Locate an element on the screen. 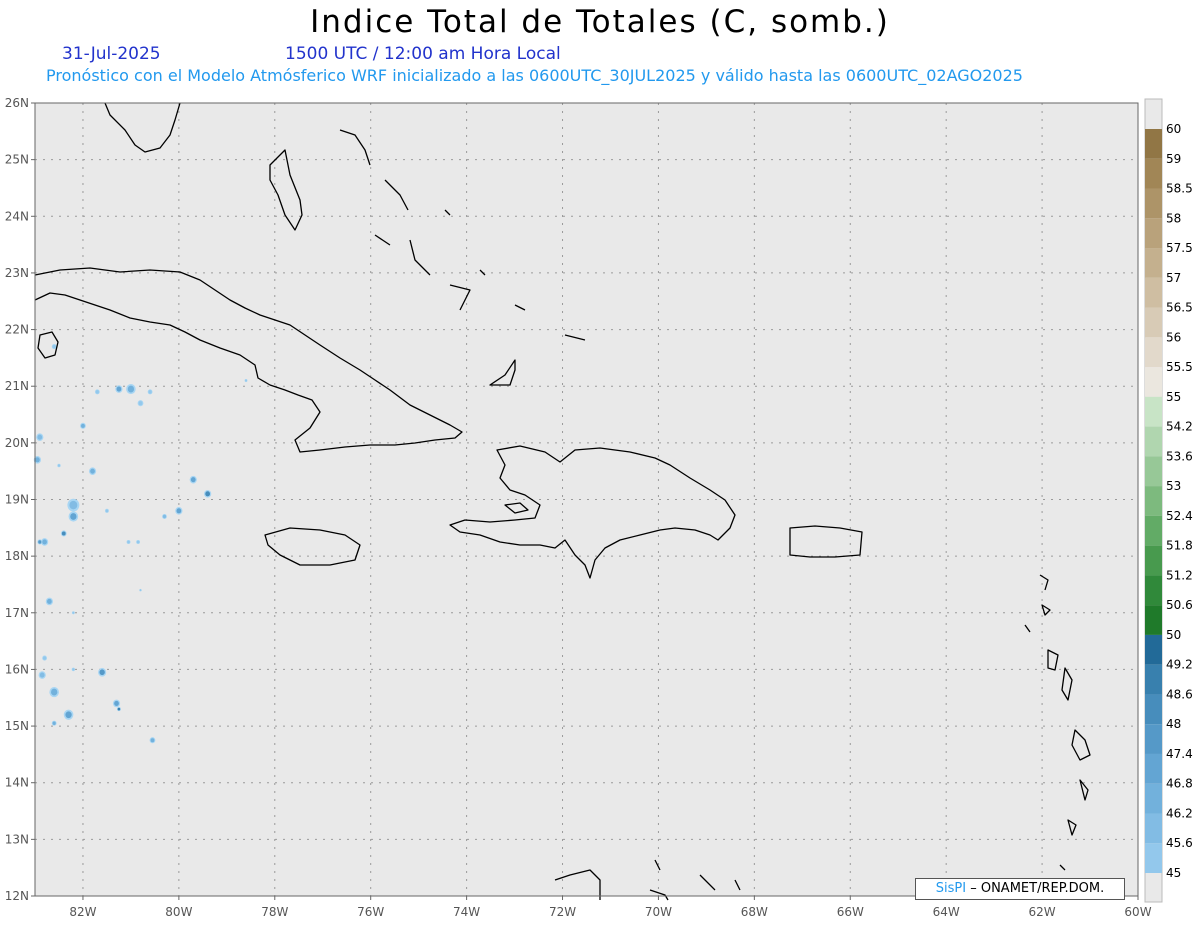 The width and height of the screenshot is (1200, 927). colorbar-label: 55 is located at coordinates (1173, 397).